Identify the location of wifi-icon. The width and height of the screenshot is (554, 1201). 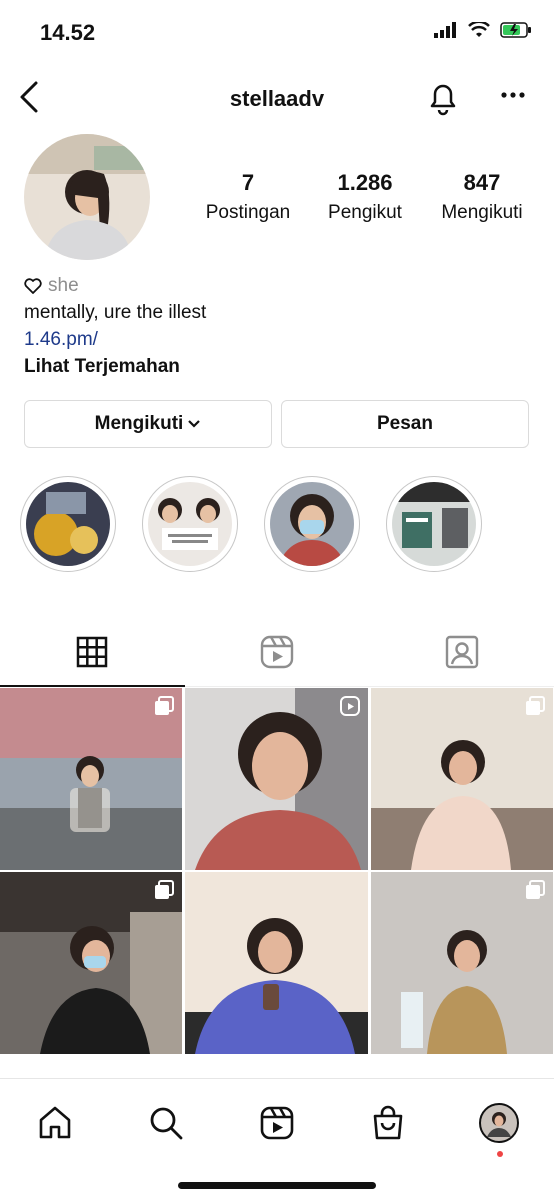
(479, 29).